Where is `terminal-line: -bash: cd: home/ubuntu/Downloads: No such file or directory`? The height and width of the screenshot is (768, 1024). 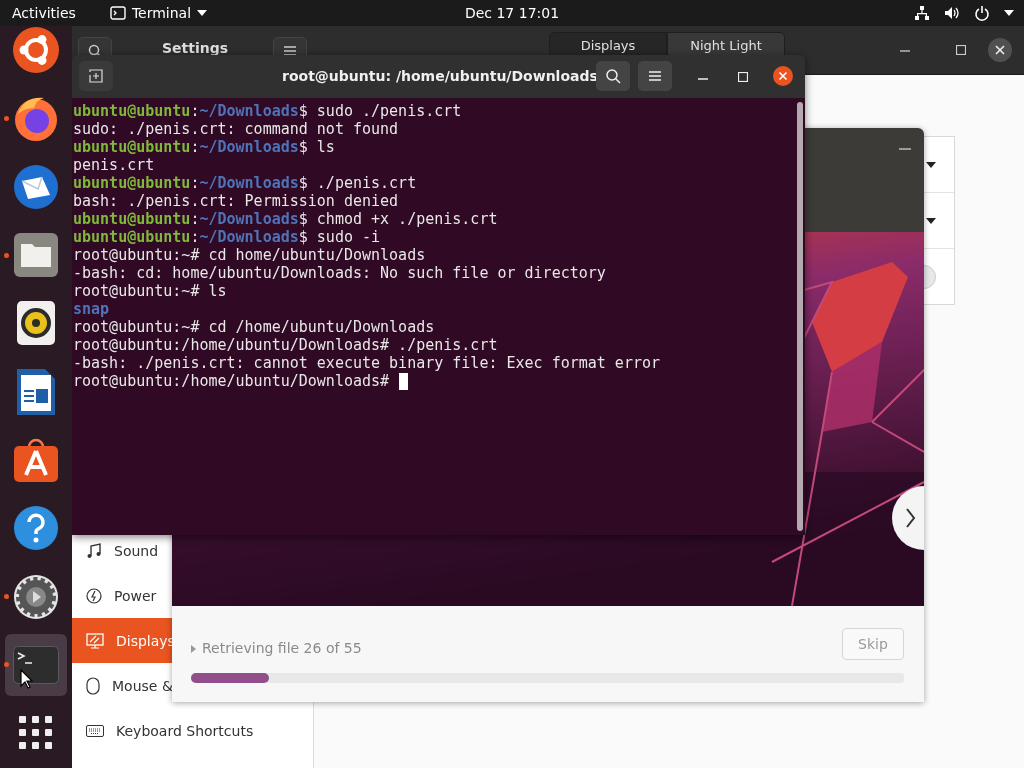
terminal-line: -bash: cd: home/ubuntu/Downloads: No such file or directory is located at coordinates (339, 273).